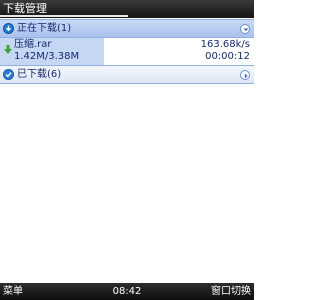  Describe the element at coordinates (39, 74) in the screenshot. I see `section-label-downloaded: 已下载(6)` at that location.